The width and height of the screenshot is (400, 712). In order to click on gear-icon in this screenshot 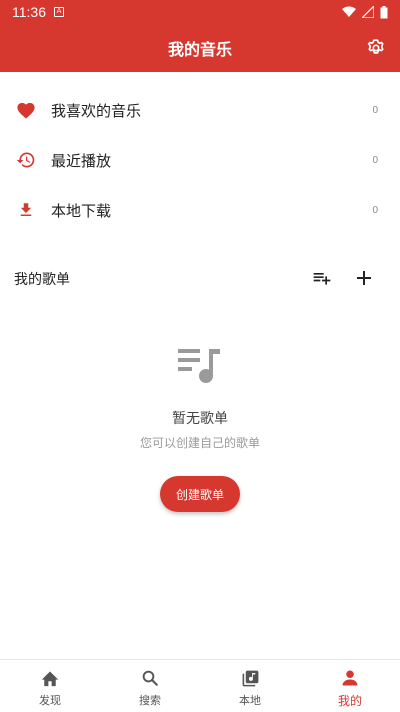, I will do `click(375, 46)`.